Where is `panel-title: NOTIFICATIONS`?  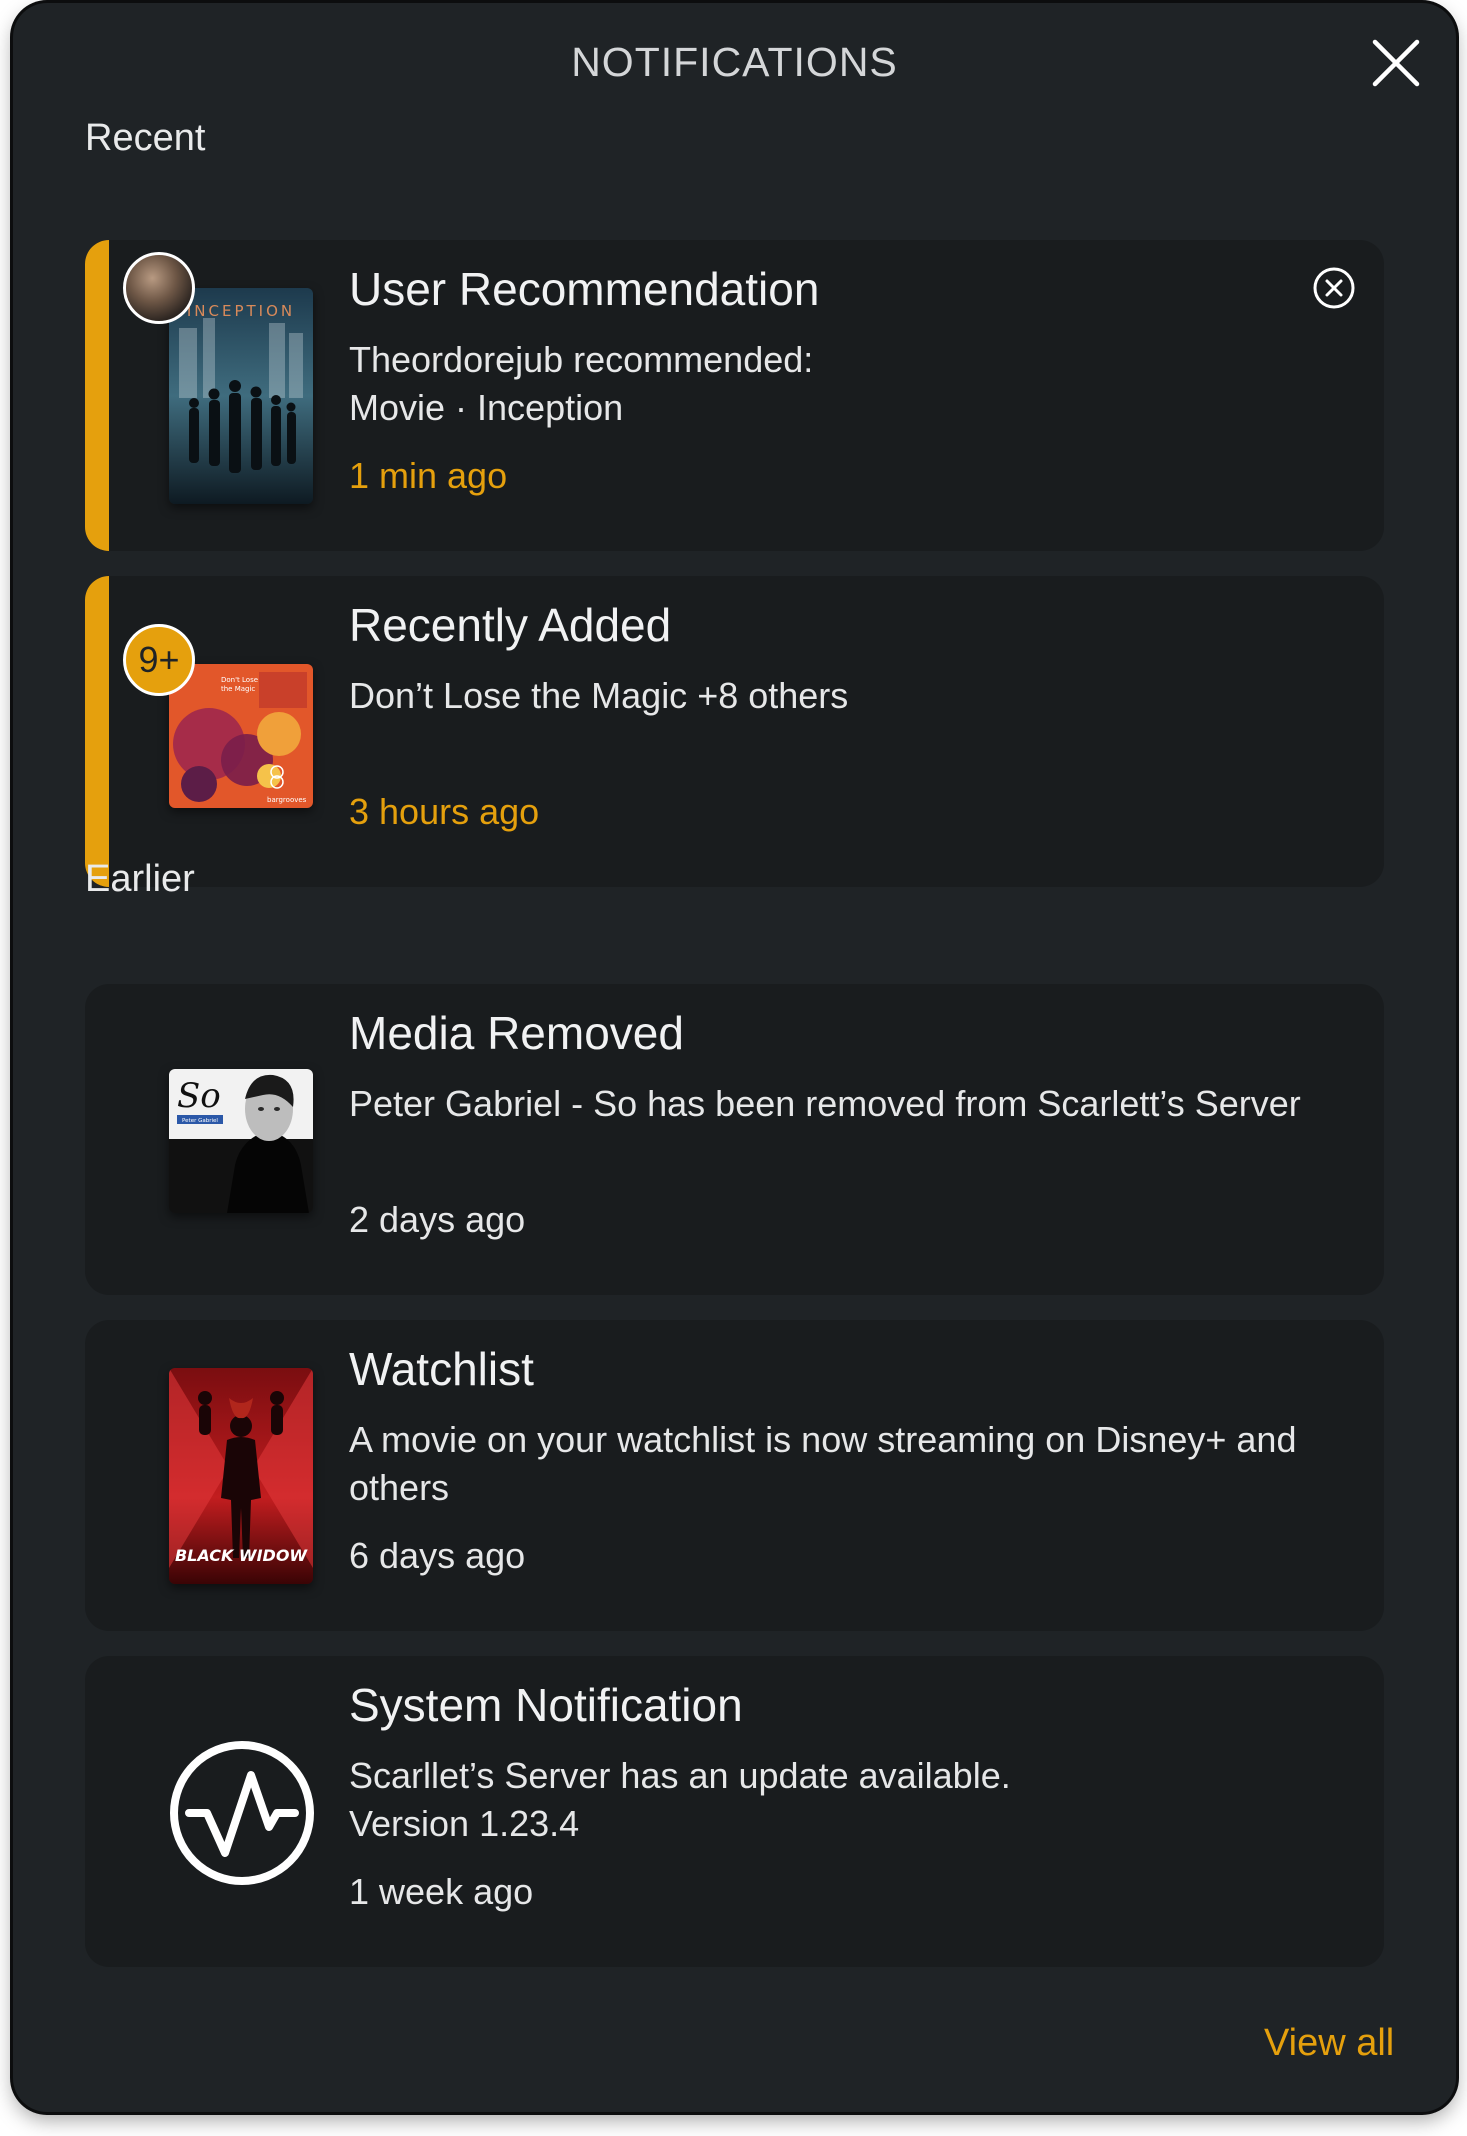 panel-title: NOTIFICATIONS is located at coordinates (734, 62).